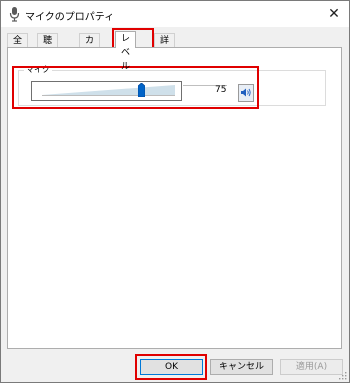 The height and width of the screenshot is (383, 350). I want to click on close-icon: ✕, so click(334, 14).